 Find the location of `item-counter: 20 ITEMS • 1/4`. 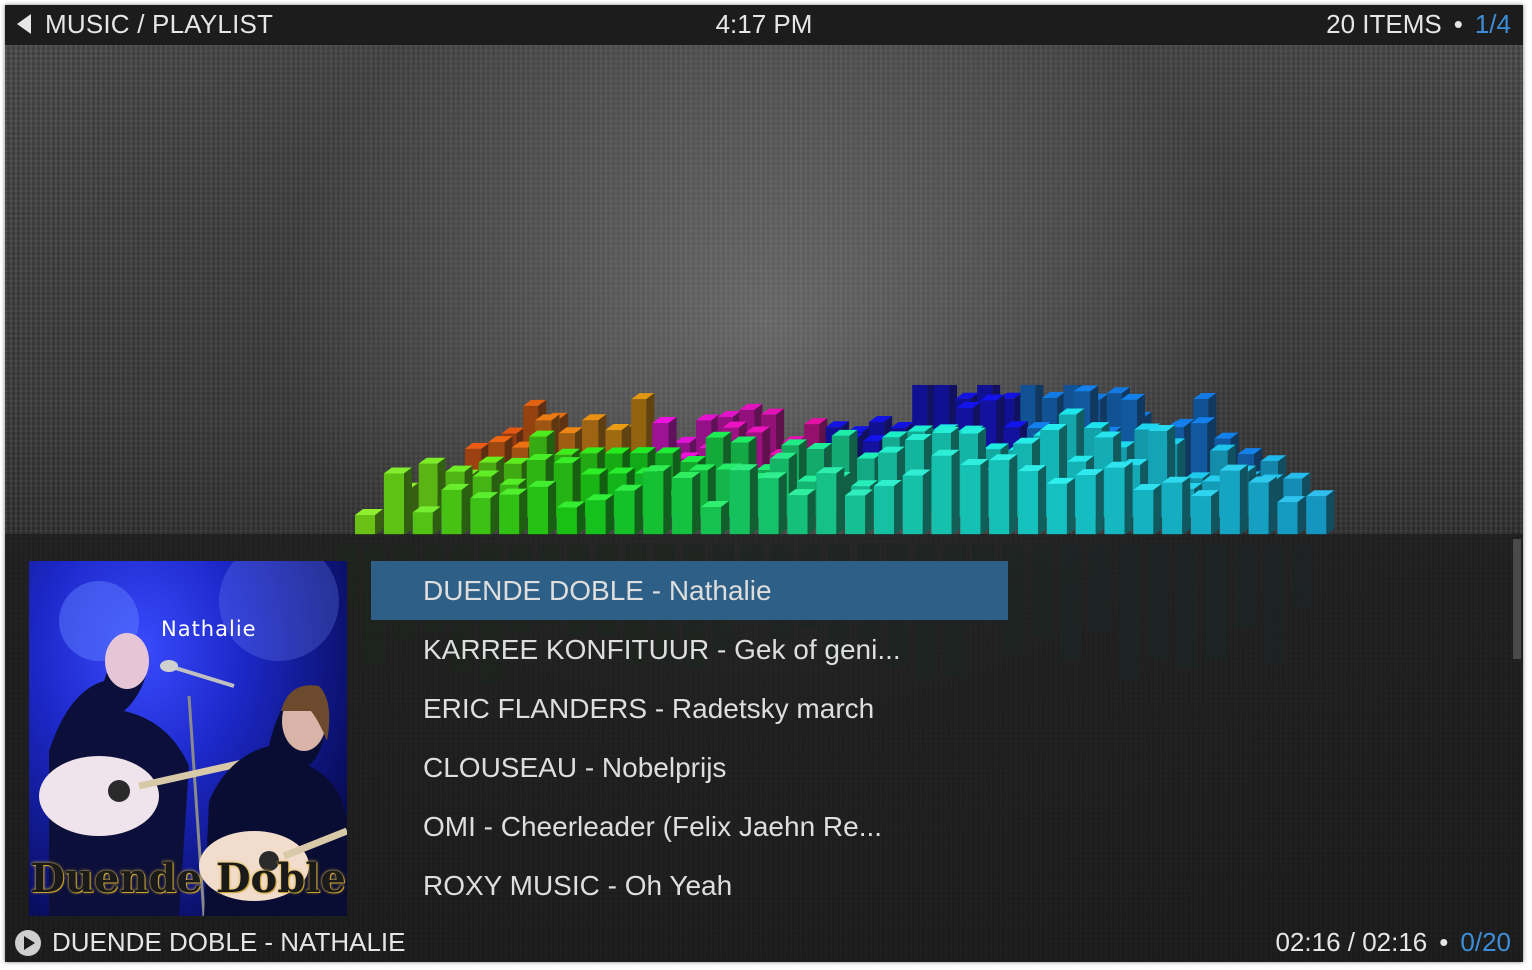

item-counter: 20 ITEMS • 1/4 is located at coordinates (1418, 24).